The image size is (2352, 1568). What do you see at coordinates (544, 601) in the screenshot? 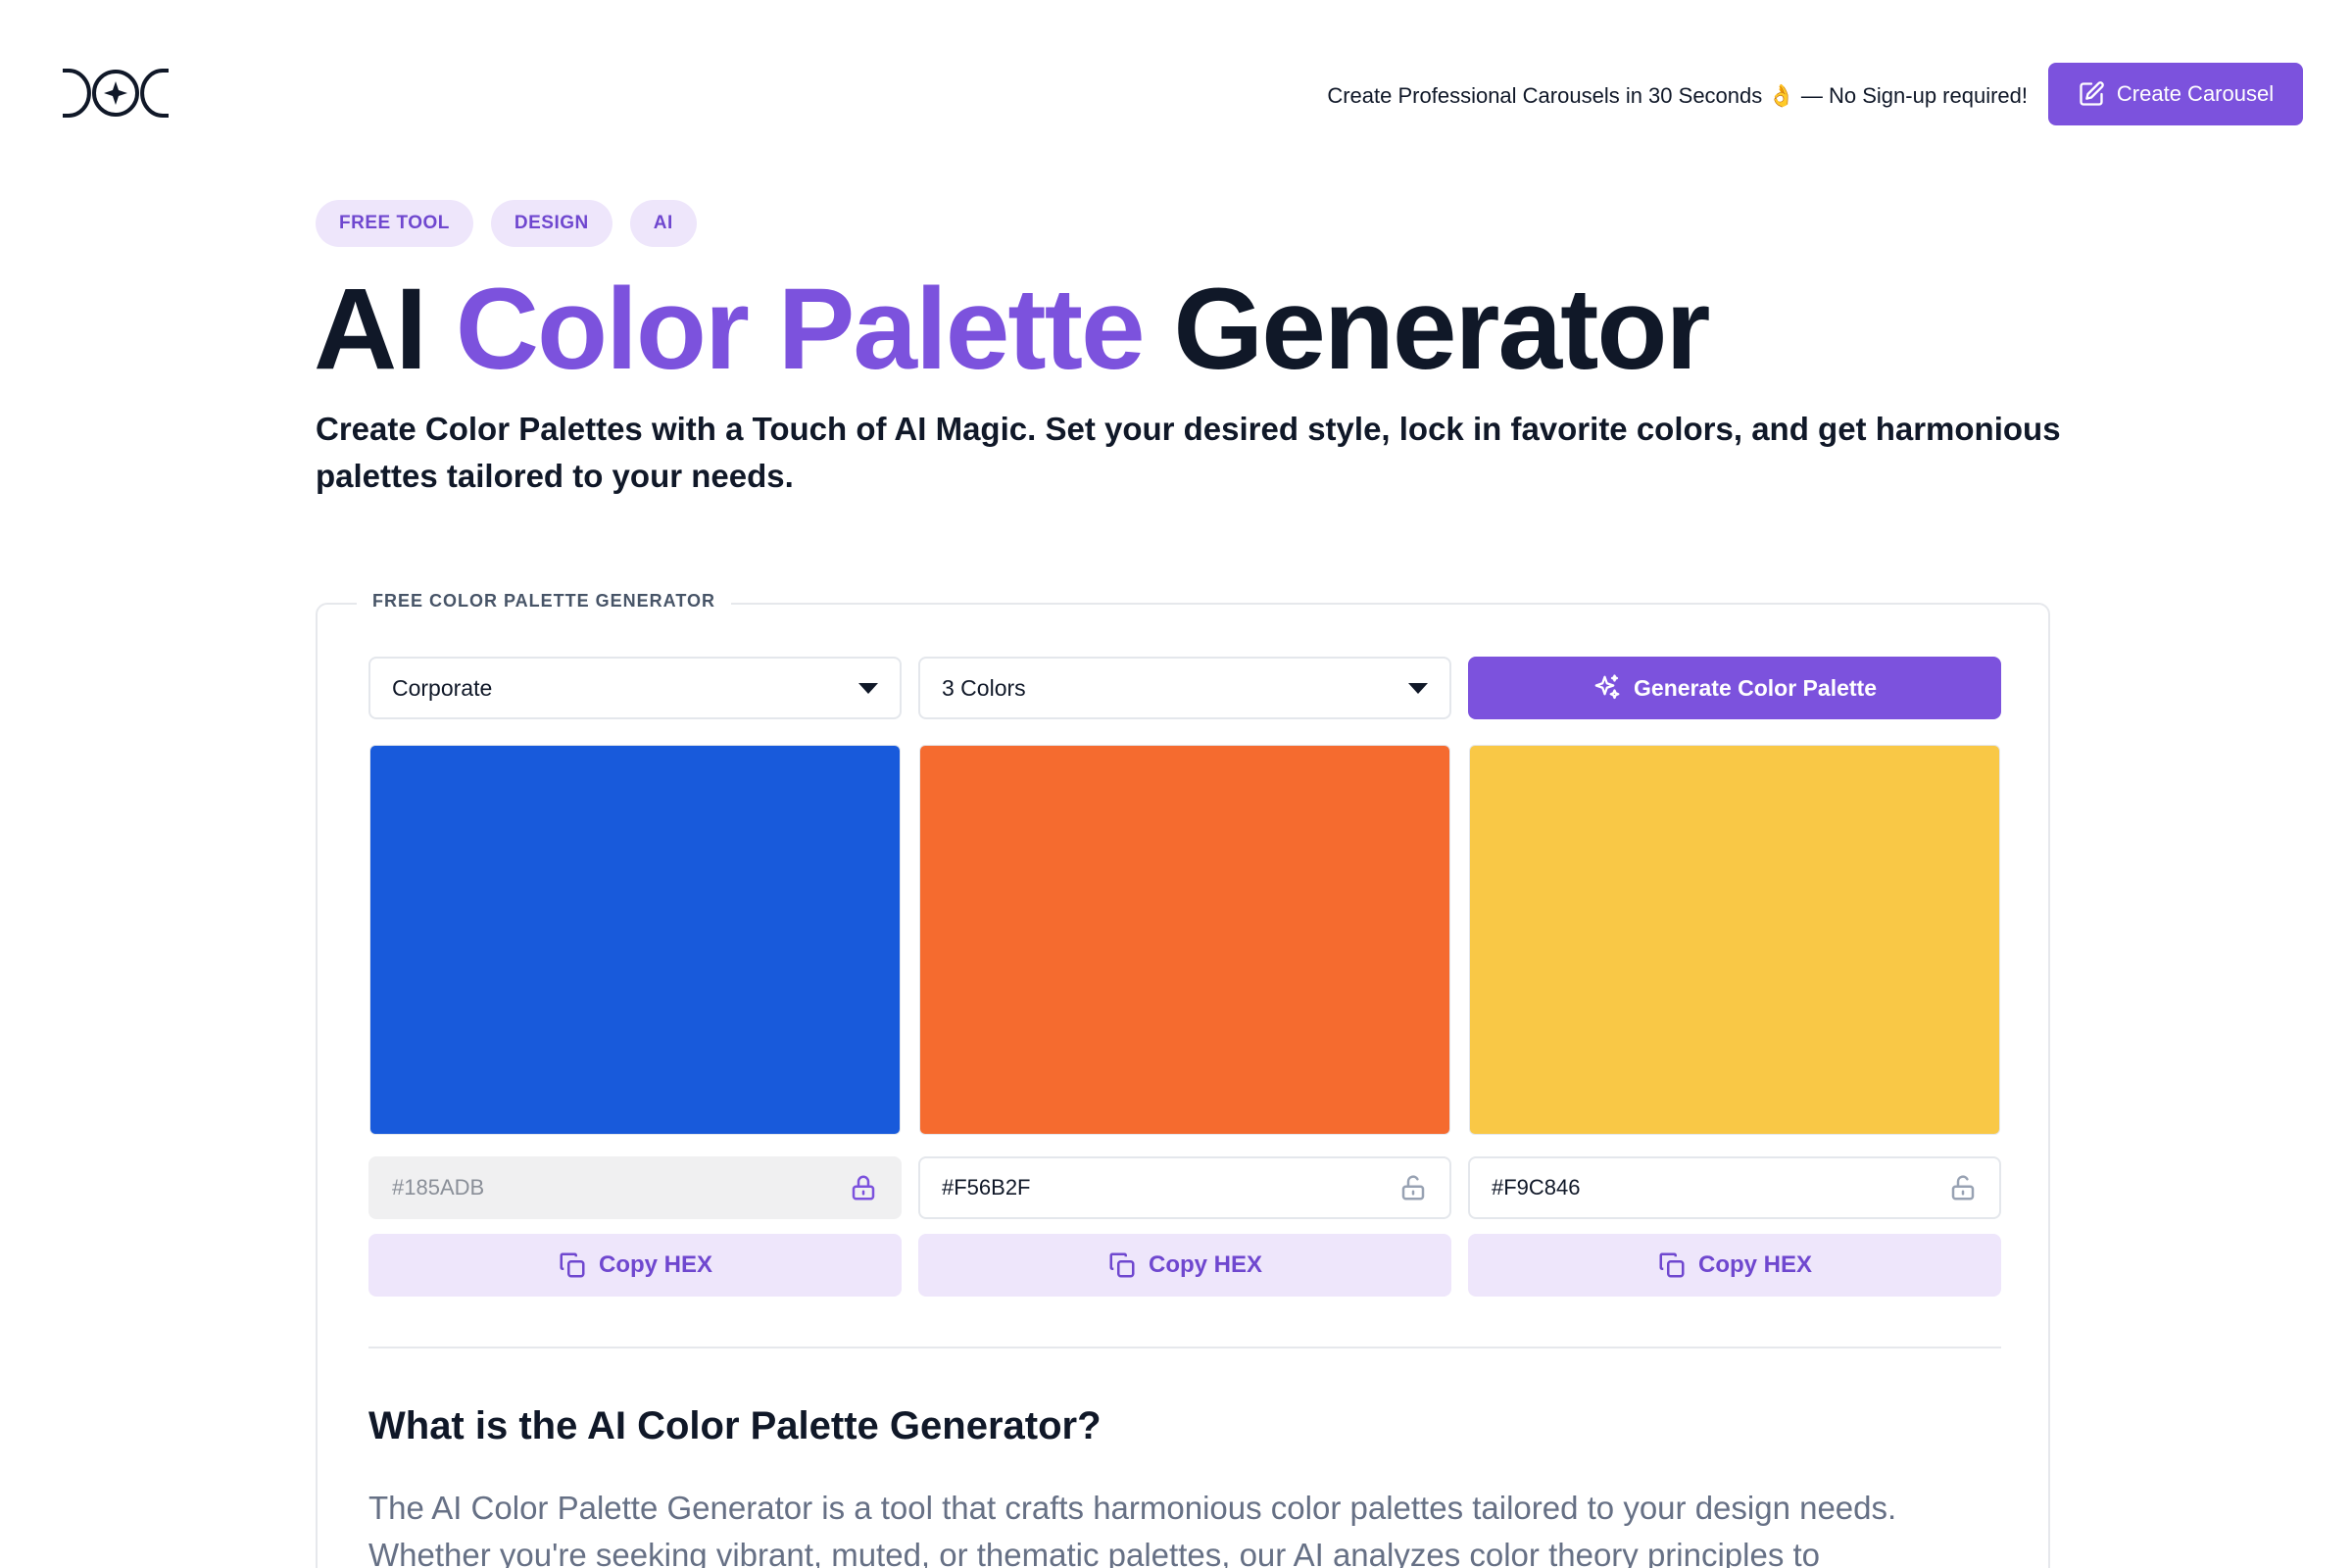
I see `generator-legend: FREE COLOR PALETTE GENERATOR` at bounding box center [544, 601].